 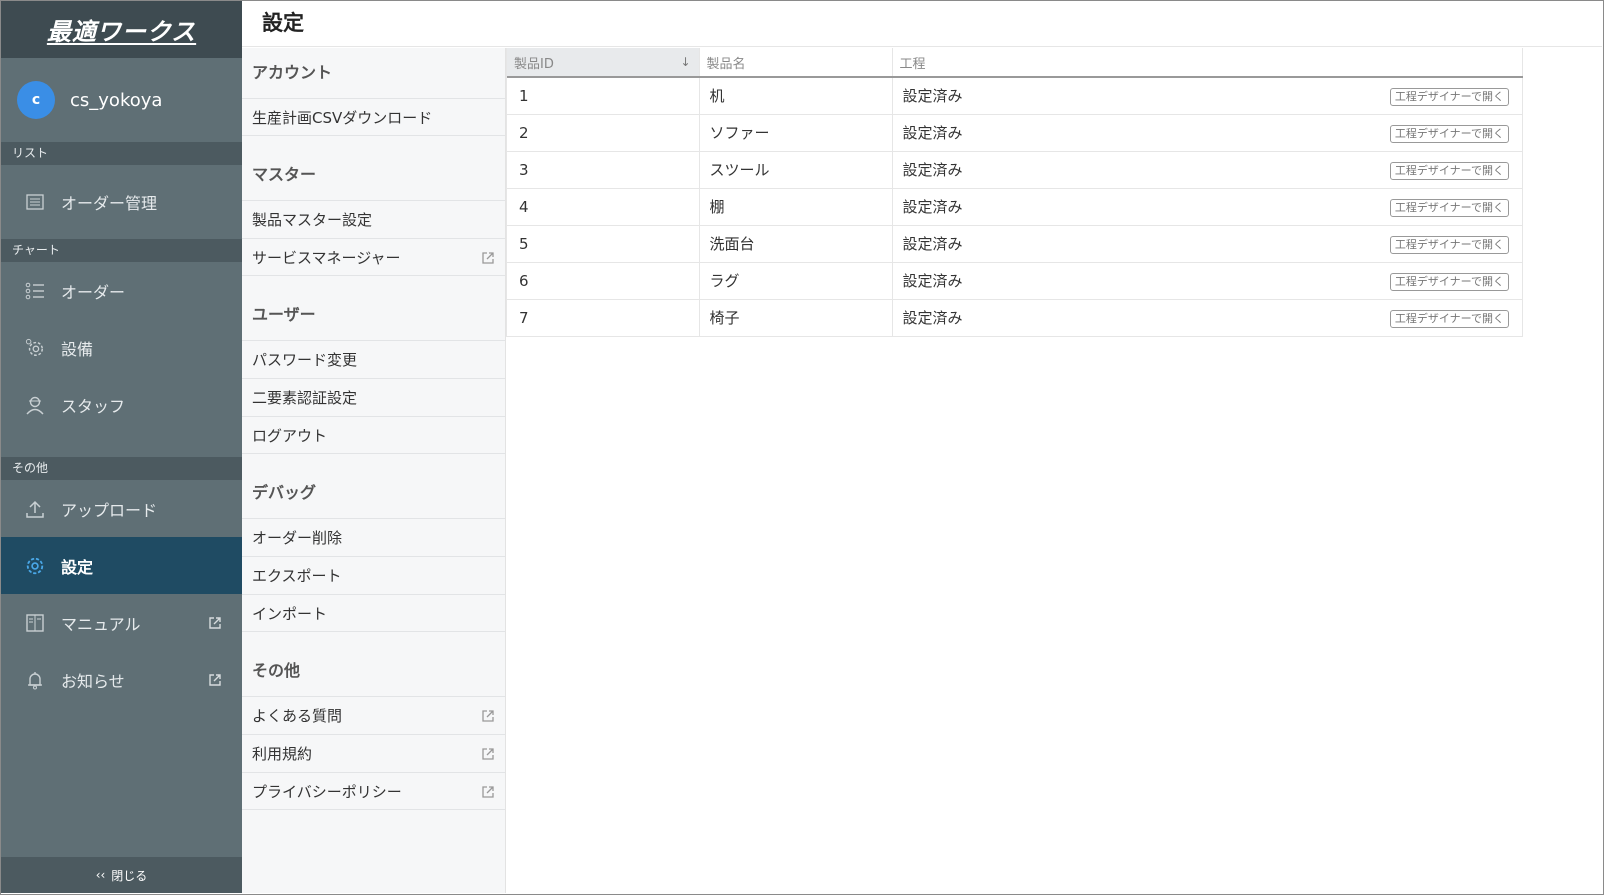 I want to click on sidebar-item-settings: 設定, so click(x=121, y=565).